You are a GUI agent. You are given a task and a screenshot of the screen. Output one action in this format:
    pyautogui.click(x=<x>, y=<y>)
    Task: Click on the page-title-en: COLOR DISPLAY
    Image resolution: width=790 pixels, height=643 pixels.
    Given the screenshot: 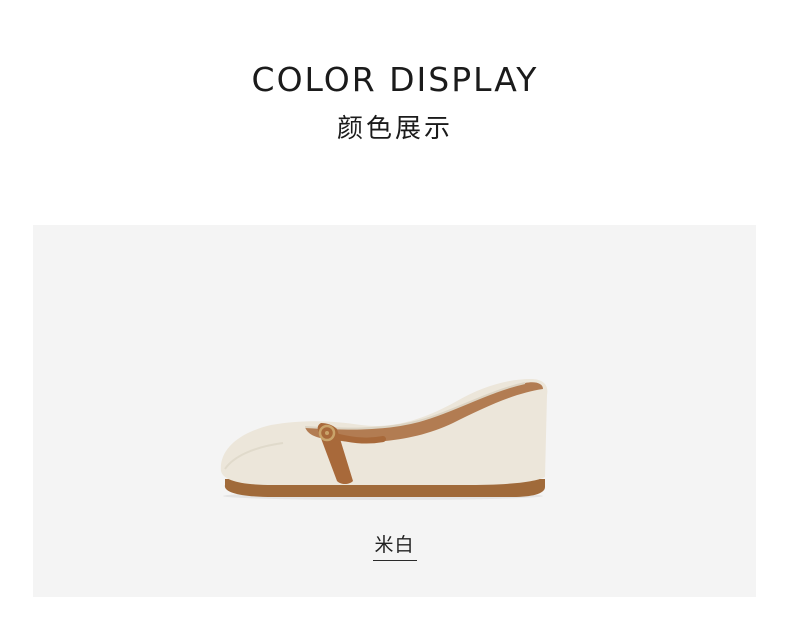 What is the action you would take?
    pyautogui.click(x=395, y=79)
    